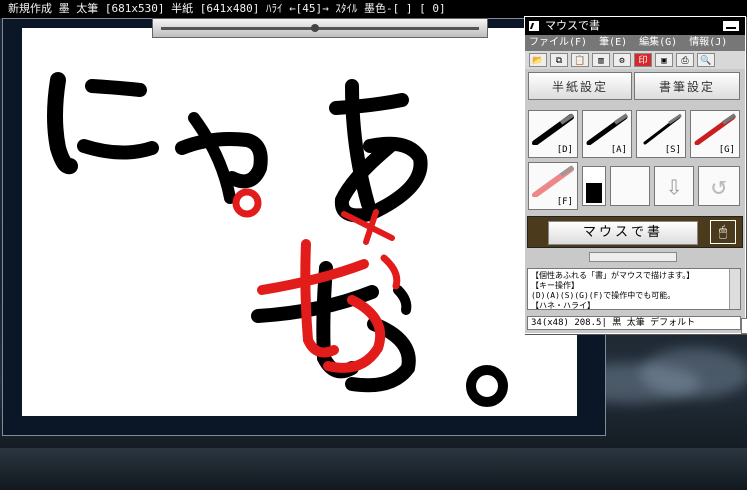  Describe the element at coordinates (534, 26) in the screenshot. I see `app-icon` at that location.